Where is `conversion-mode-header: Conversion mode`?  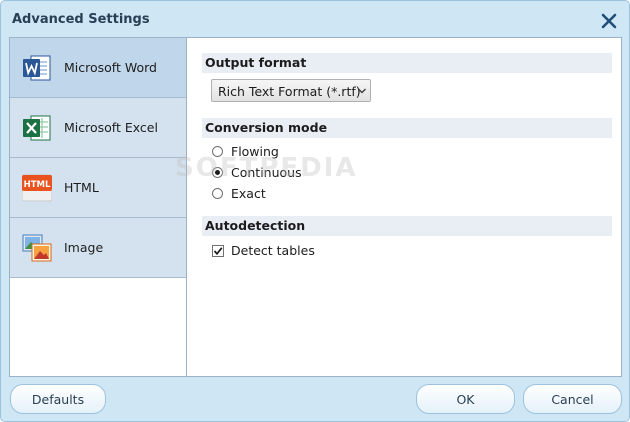
conversion-mode-header: Conversion mode is located at coordinates (407, 128).